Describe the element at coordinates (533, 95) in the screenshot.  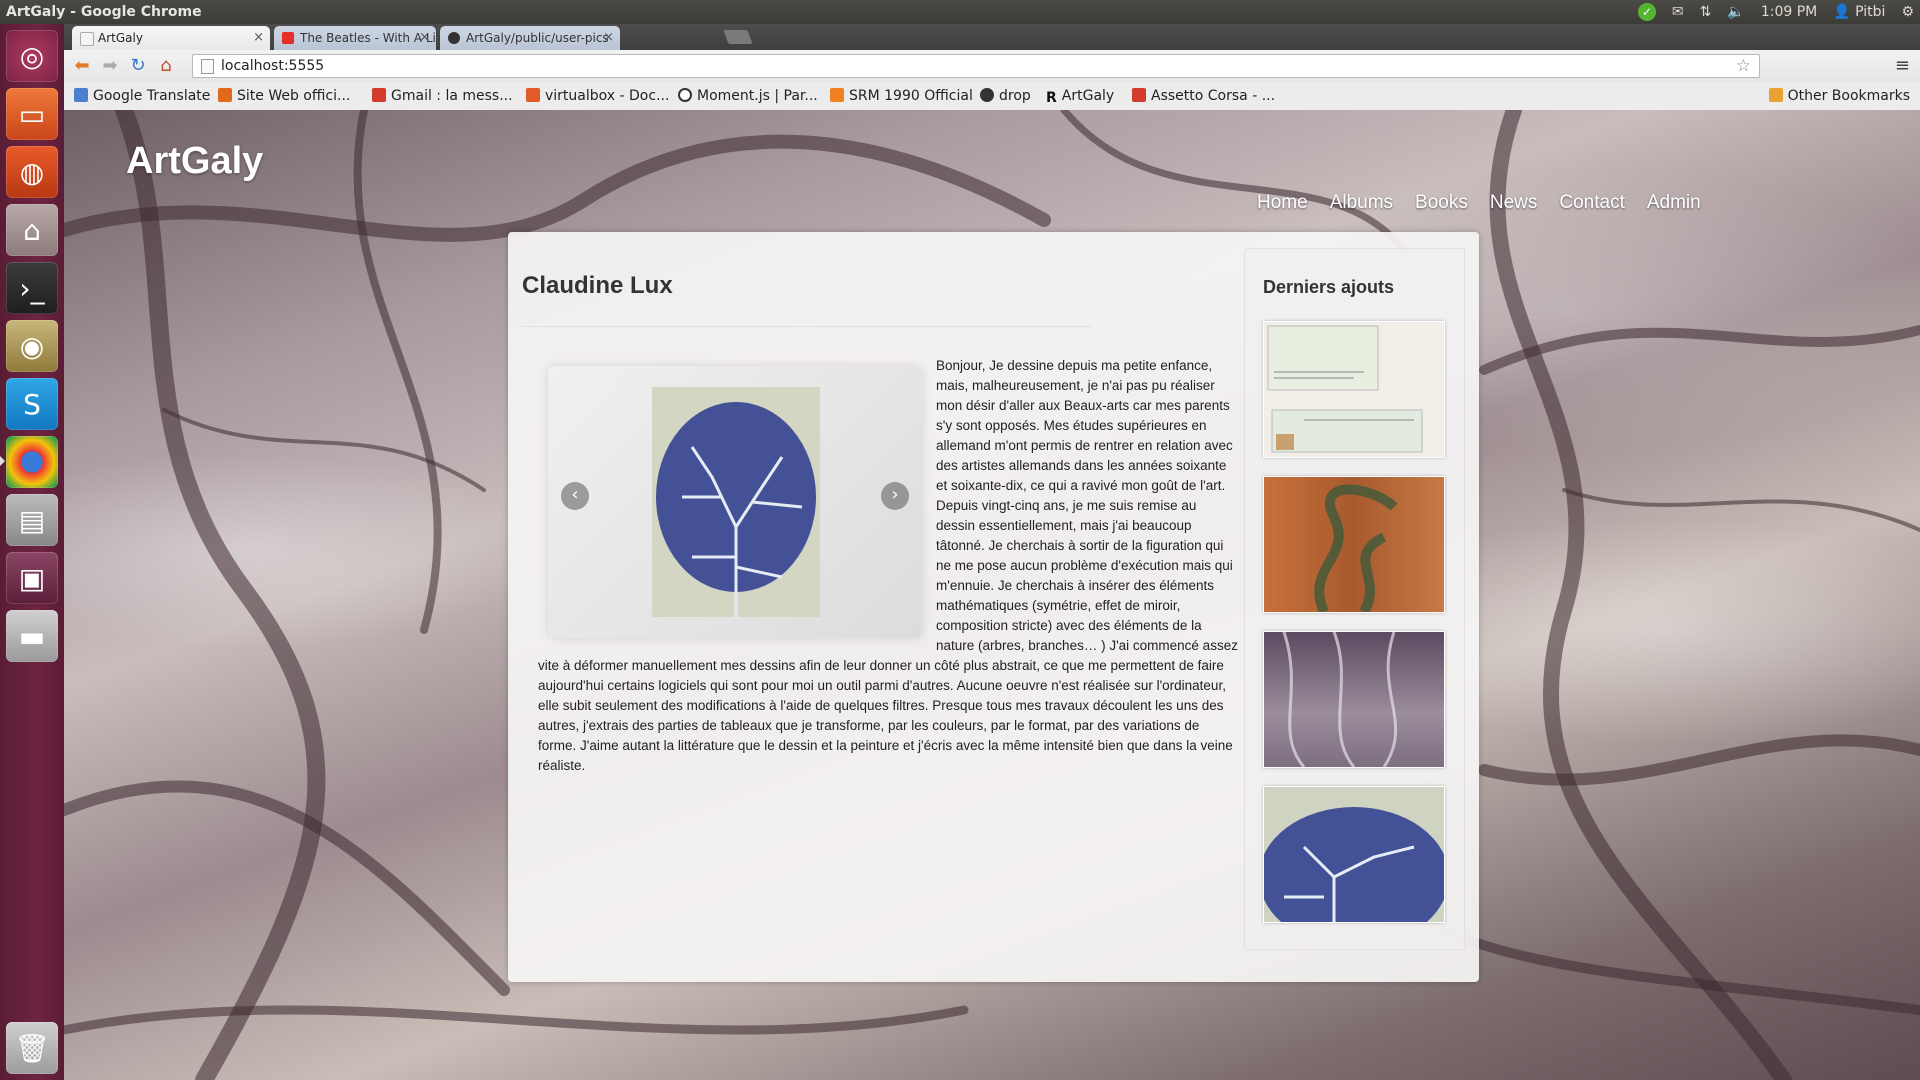
I see `git-icon` at that location.